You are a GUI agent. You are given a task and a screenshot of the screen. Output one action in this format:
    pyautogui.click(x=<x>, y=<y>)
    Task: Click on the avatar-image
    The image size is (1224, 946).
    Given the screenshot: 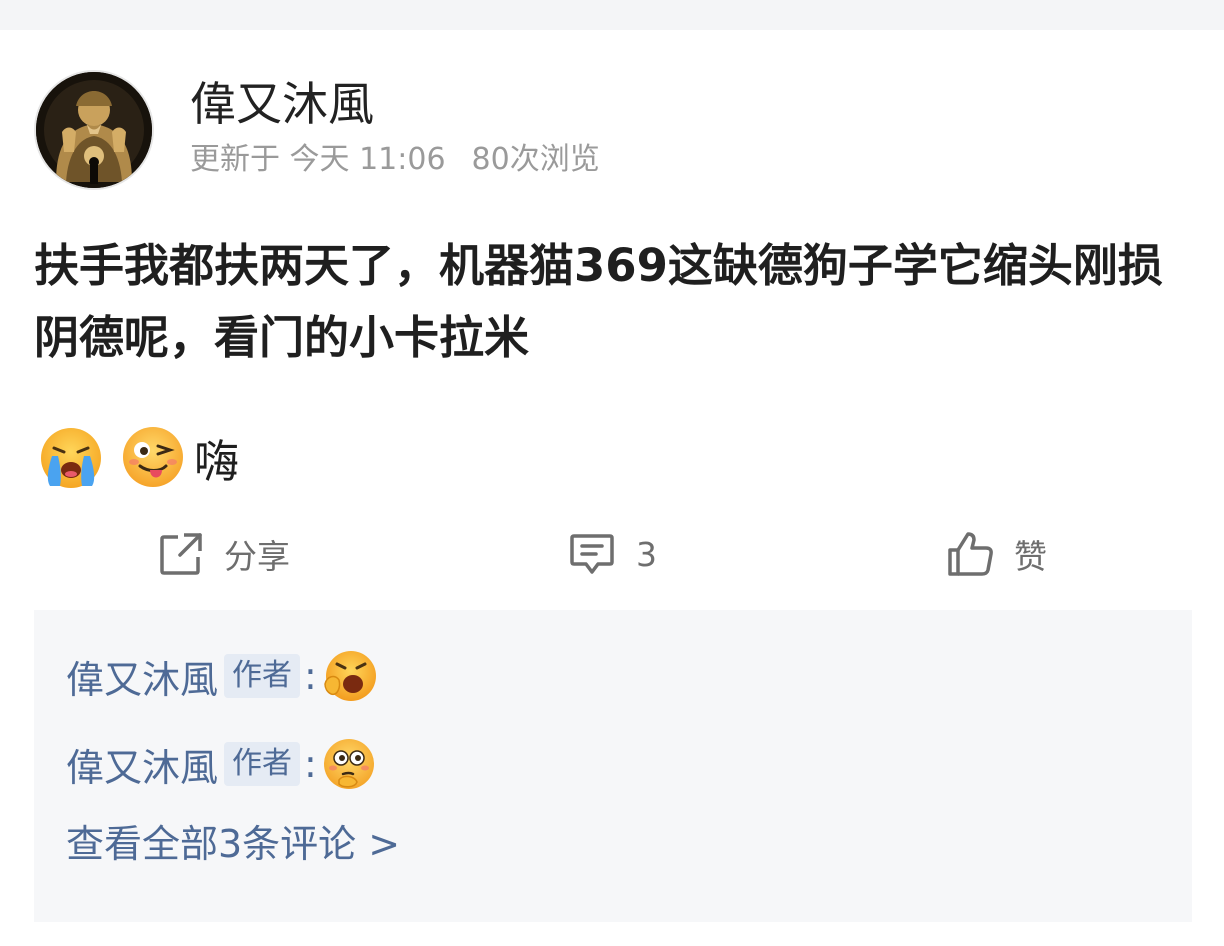 What is the action you would take?
    pyautogui.click(x=94, y=130)
    